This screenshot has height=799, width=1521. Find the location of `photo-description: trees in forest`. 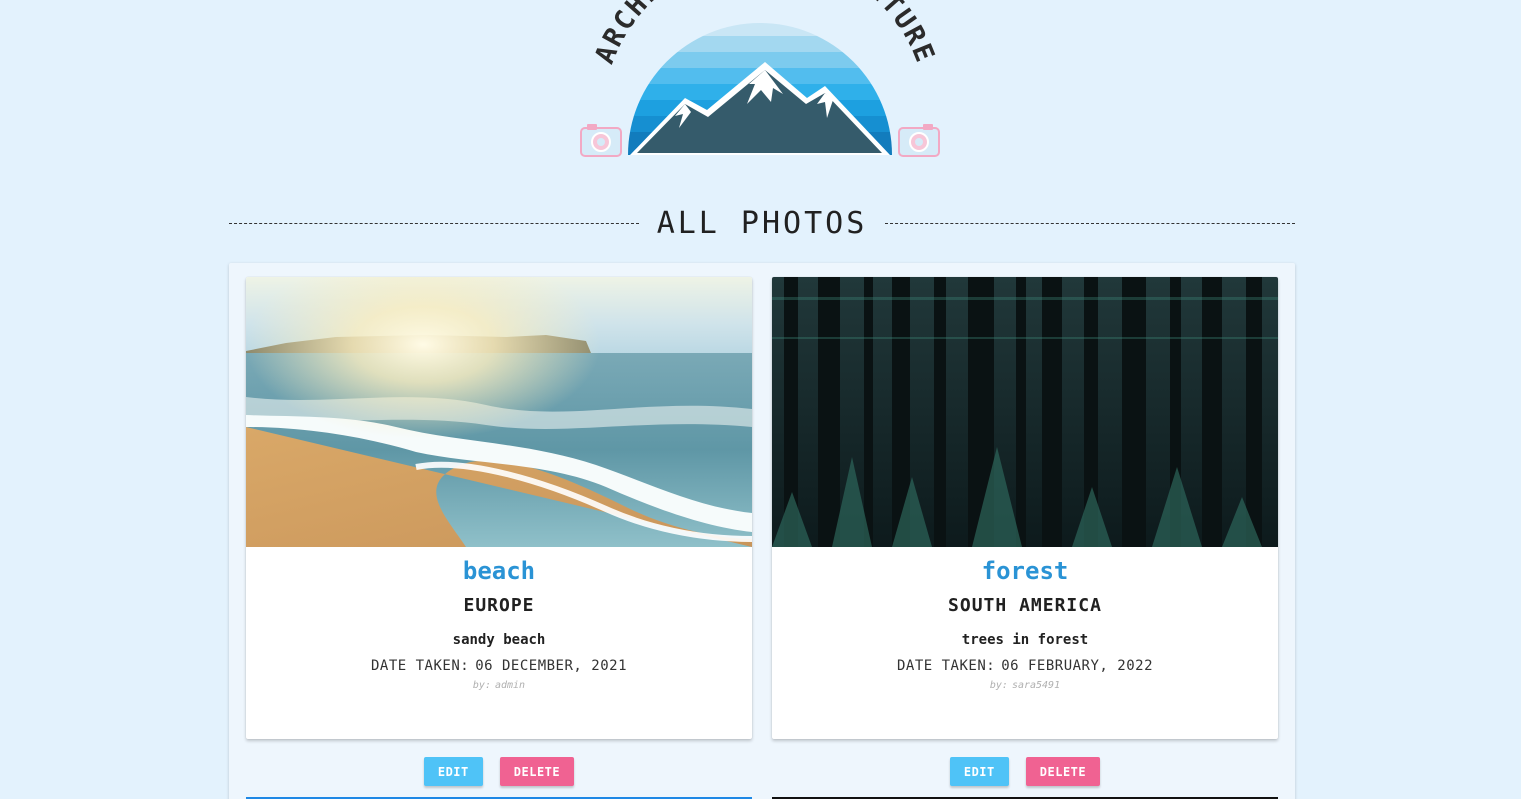

photo-description: trees in forest is located at coordinates (1025, 640).